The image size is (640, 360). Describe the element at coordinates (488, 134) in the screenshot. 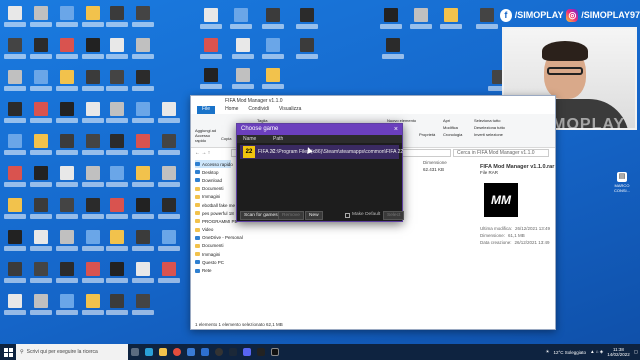

I see `invert-selection-button: Inverti selezione` at that location.